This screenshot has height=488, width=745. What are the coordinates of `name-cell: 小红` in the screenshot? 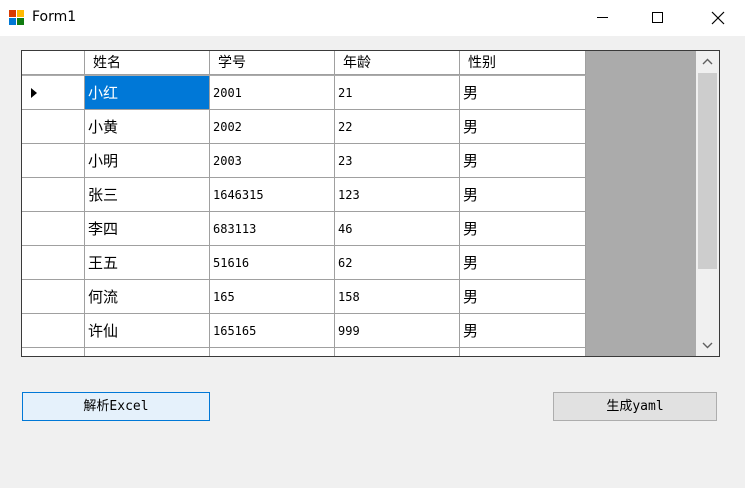 It's located at (147, 93).